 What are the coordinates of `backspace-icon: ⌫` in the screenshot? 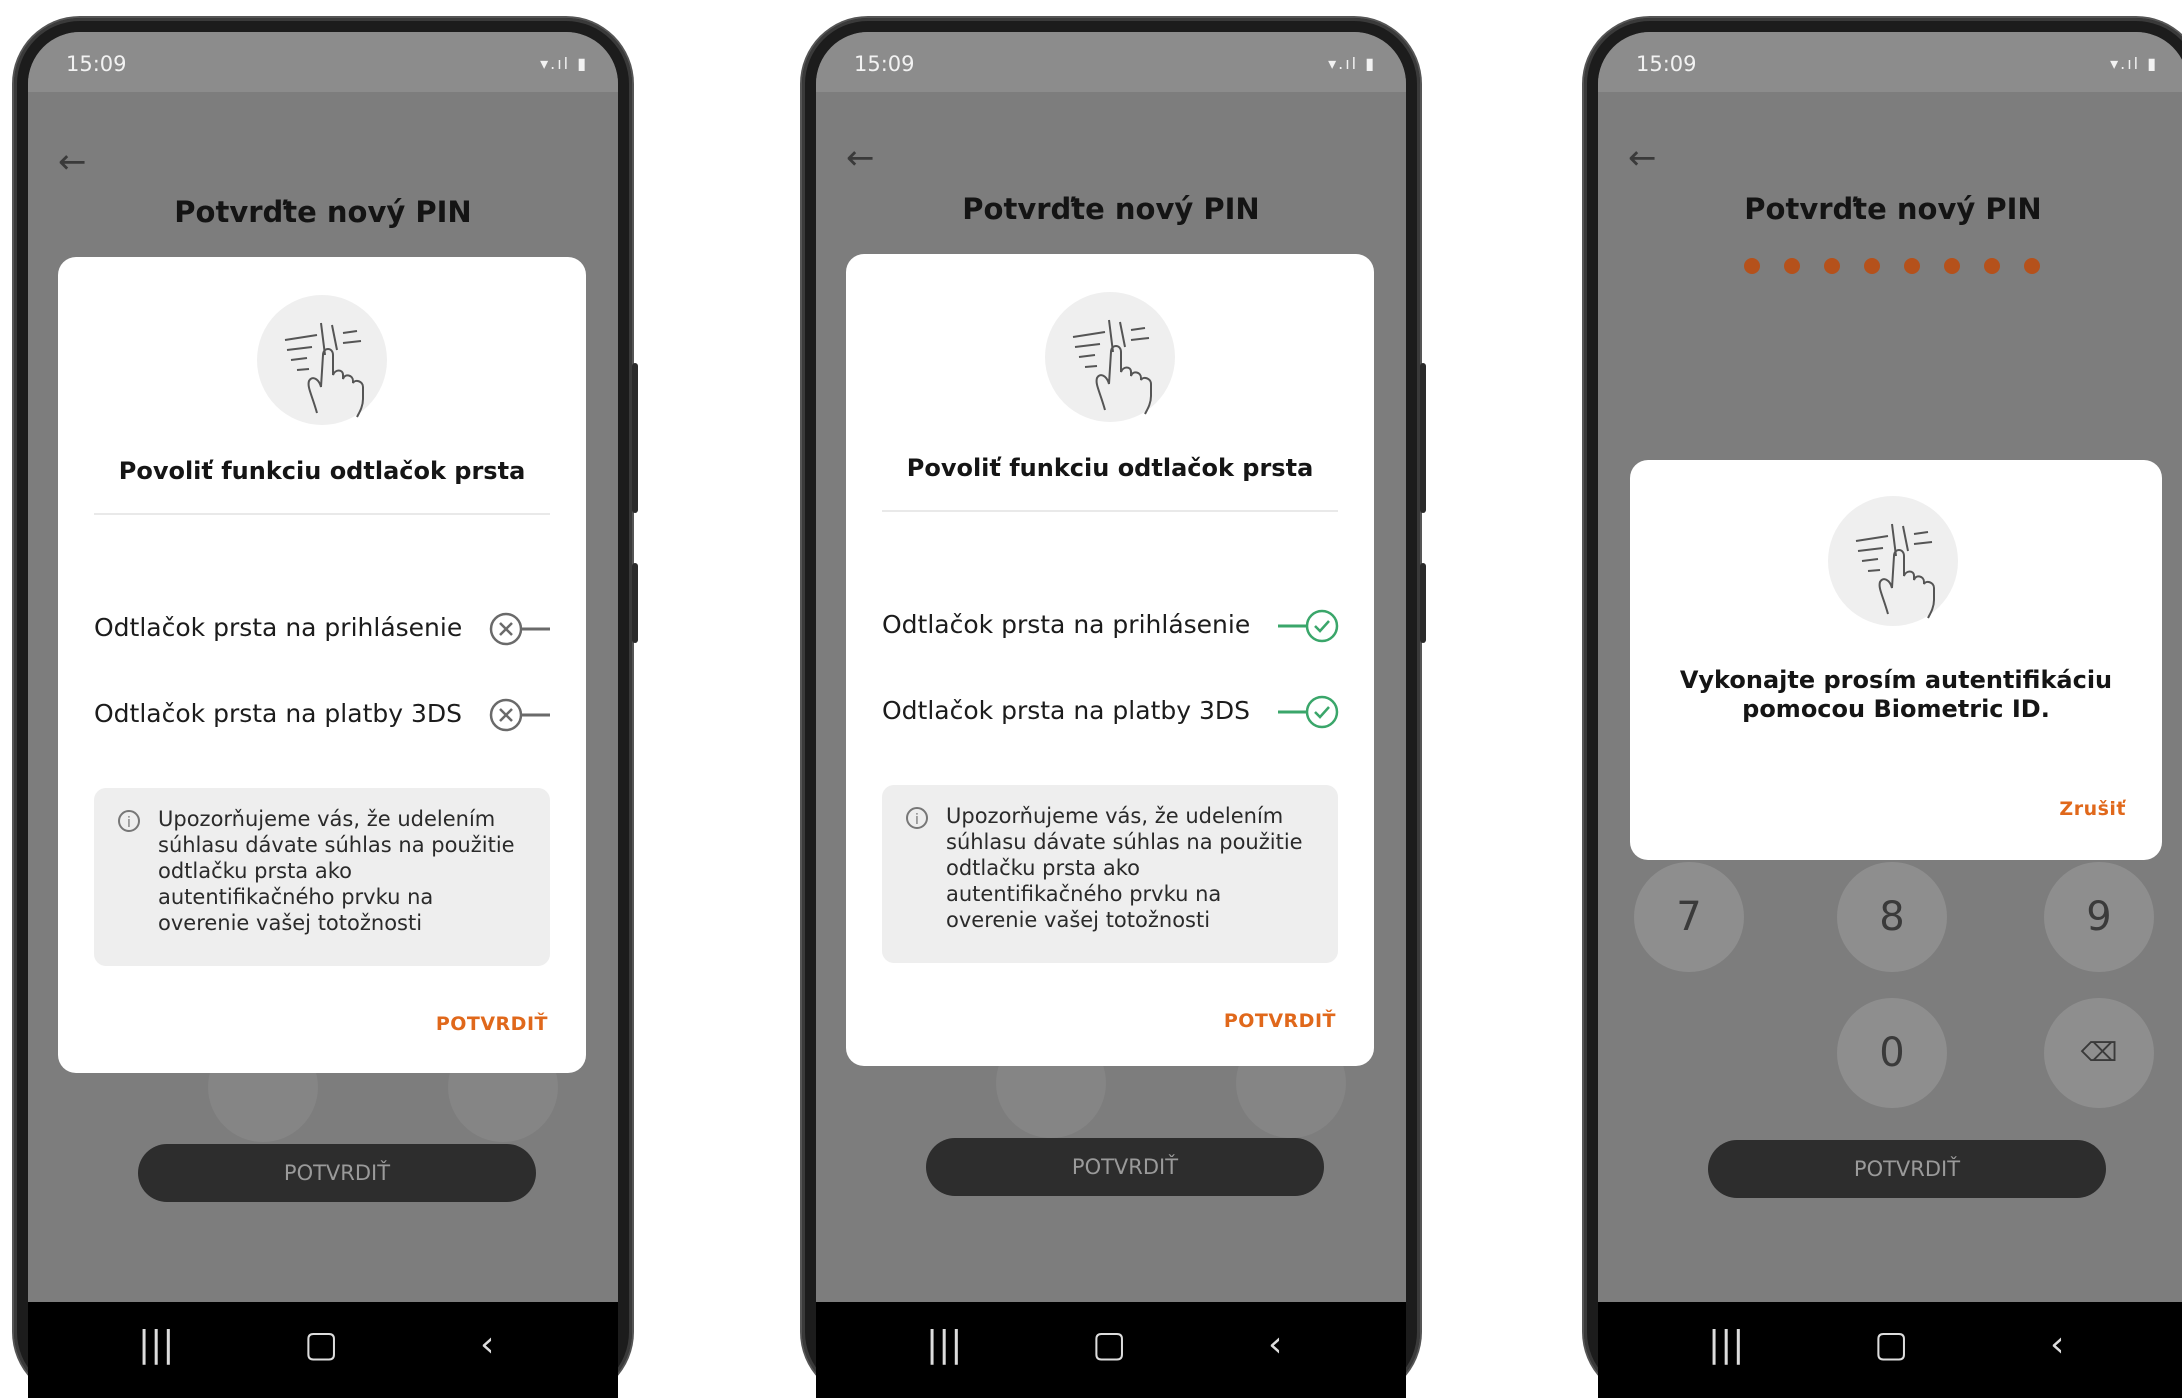 It's located at (2099, 1053).